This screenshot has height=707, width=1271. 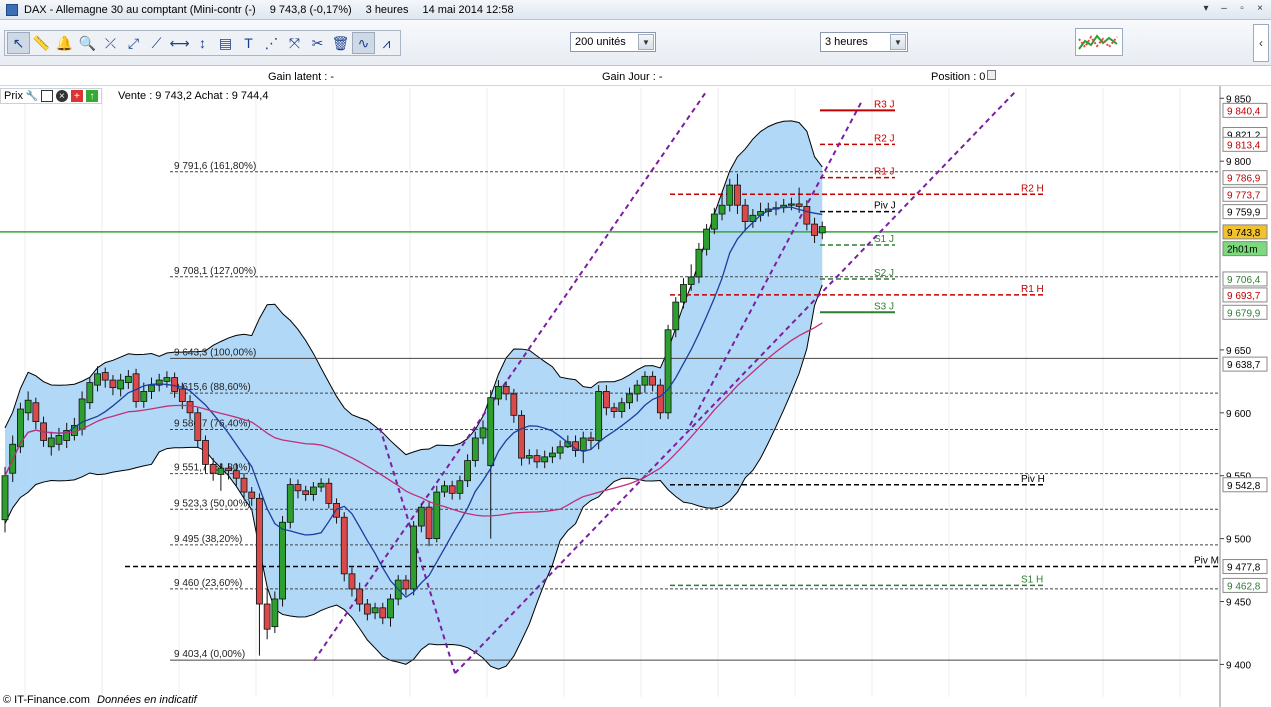 What do you see at coordinates (271, 43) in the screenshot?
I see `channel-icon: ⋰` at bounding box center [271, 43].